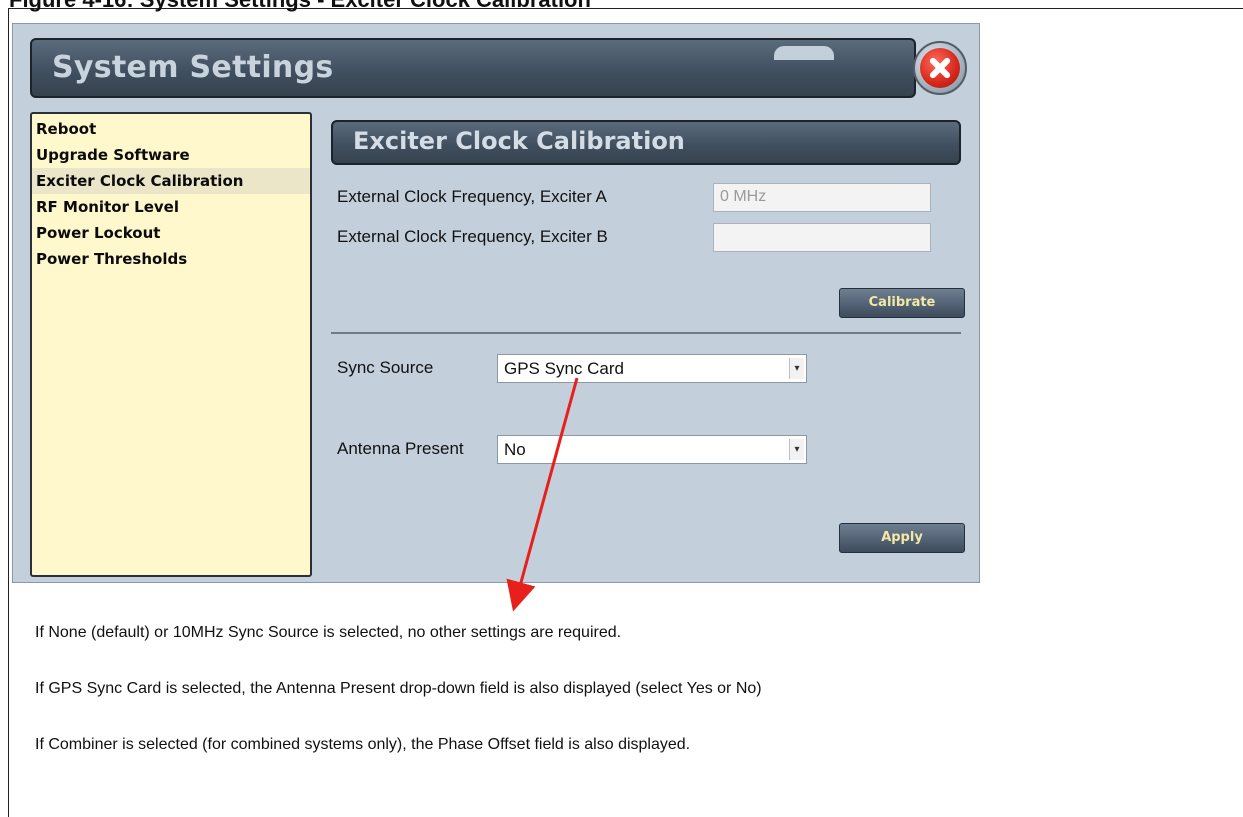 This screenshot has height=817, width=1243. I want to click on sidebar-item-power-lockout: Power Lockout, so click(171, 233).